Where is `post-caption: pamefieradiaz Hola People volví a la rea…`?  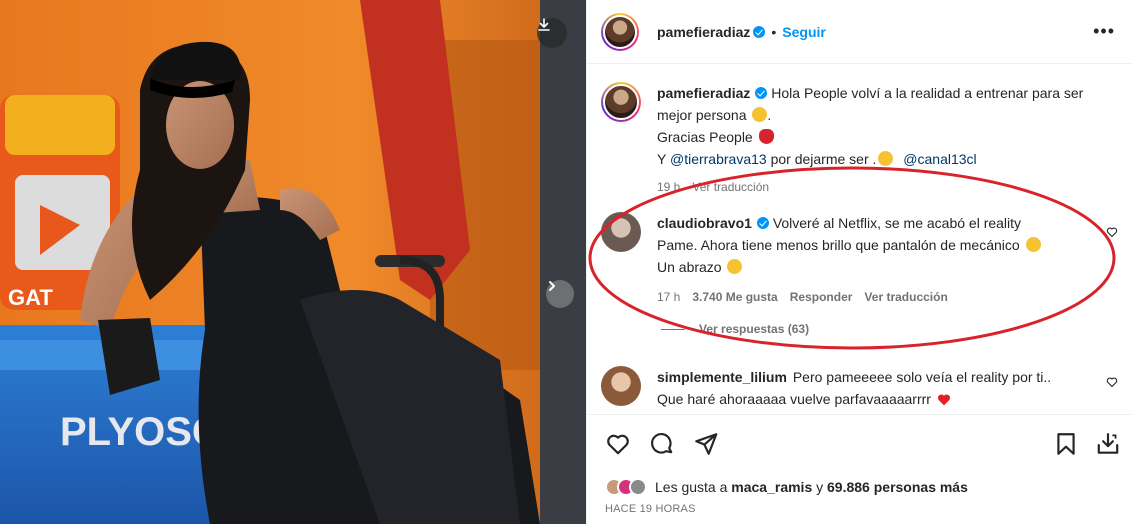
post-caption: pamefieradiaz Hola People volví a la rea… is located at coordinates (861, 140).